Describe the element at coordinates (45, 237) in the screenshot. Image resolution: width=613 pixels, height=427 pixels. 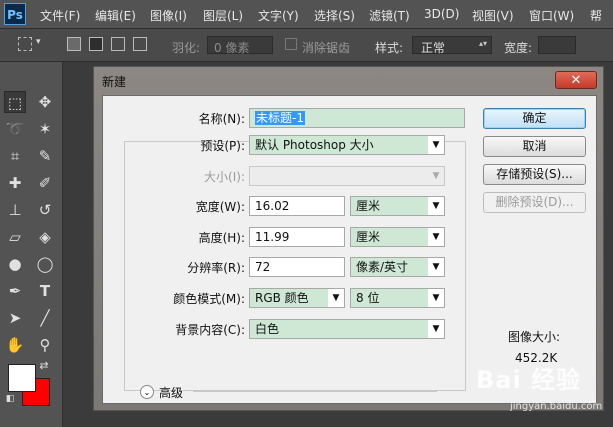
I see `paint-bucket-icon: ◈` at that location.